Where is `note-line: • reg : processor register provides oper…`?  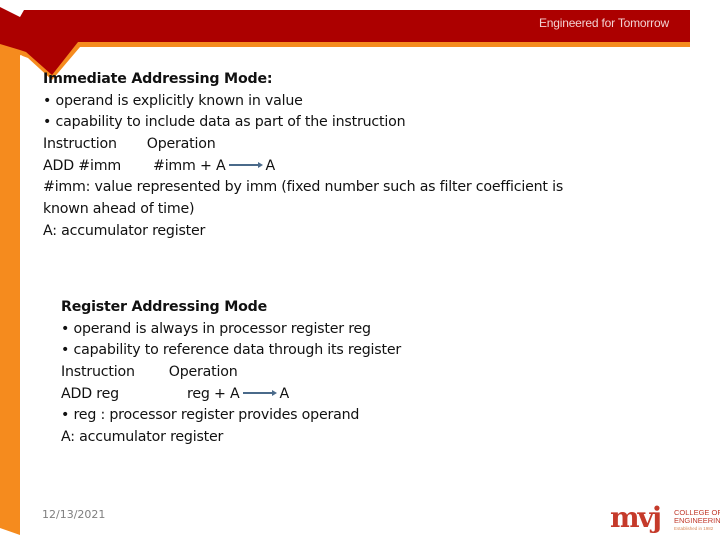 note-line: • reg : processor register provides oper… is located at coordinates (210, 415).